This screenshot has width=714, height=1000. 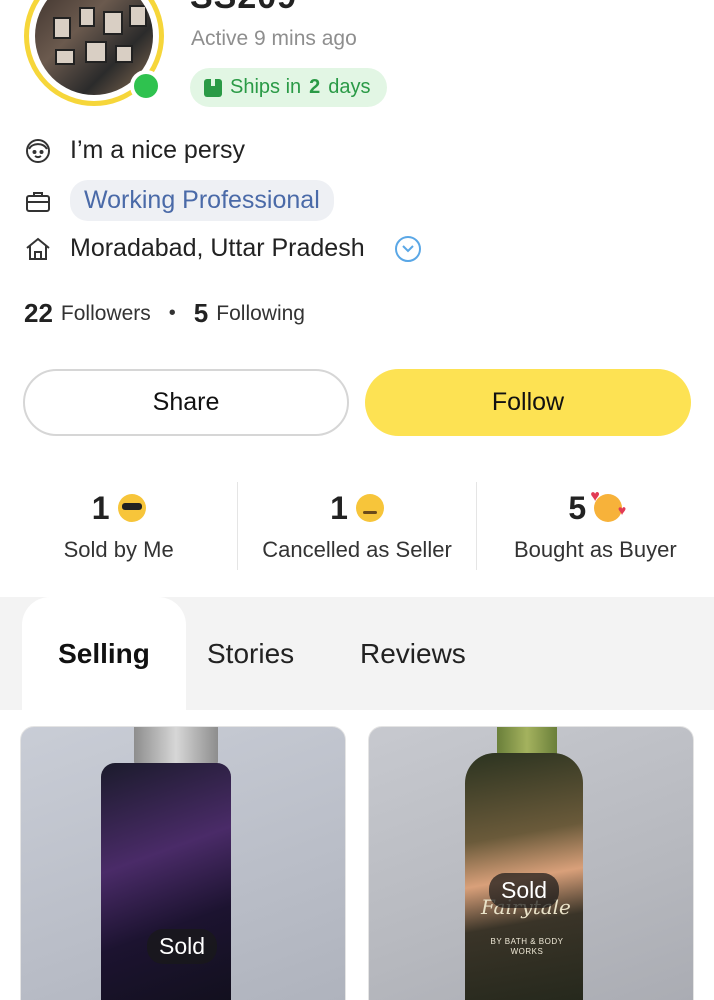 I want to click on follow-button: Follow, so click(x=528, y=402).